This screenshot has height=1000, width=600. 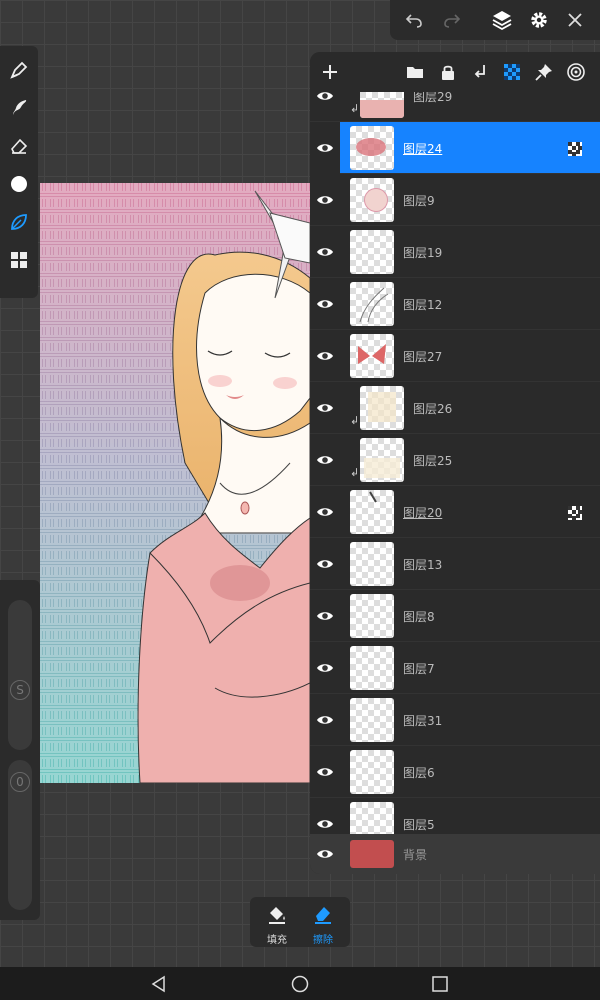 I want to click on layer-row: 图层9, so click(x=455, y=200).